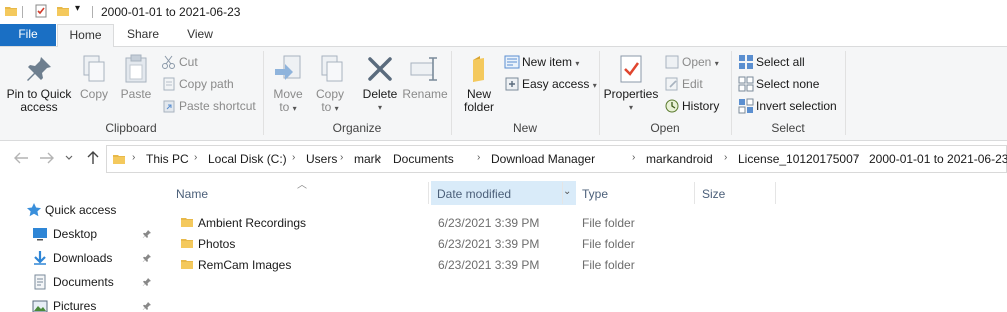  What do you see at coordinates (701, 106) in the screenshot?
I see `history-label: History` at bounding box center [701, 106].